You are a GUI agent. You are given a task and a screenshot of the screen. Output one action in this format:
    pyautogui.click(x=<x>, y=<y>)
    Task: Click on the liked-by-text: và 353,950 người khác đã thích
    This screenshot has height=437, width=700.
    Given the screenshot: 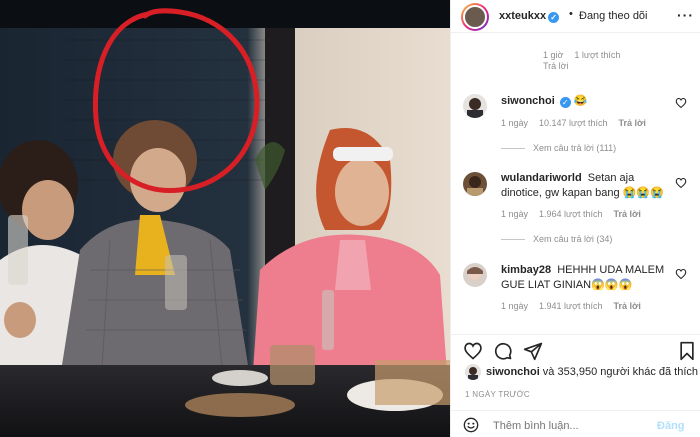 What is the action you would take?
    pyautogui.click(x=620, y=372)
    